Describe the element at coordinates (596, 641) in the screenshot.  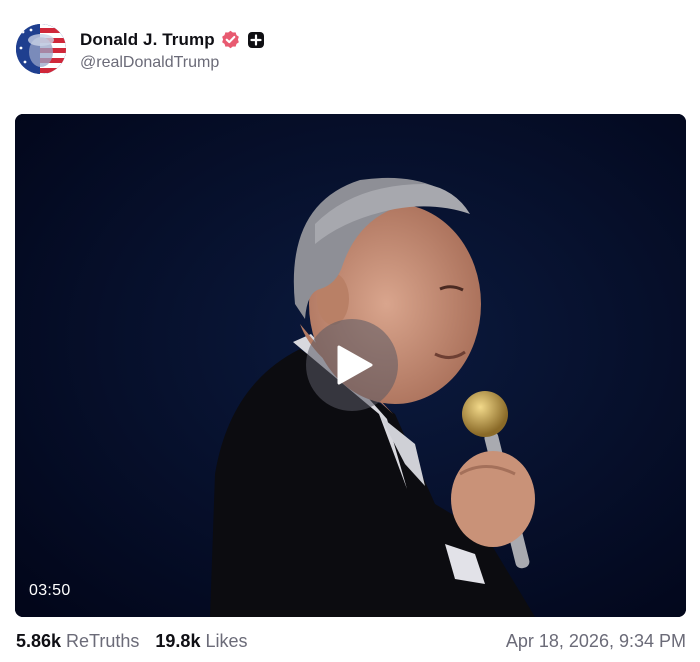
I see `post-timestamp: Apr 18, 2026, 9:34 PM` at that location.